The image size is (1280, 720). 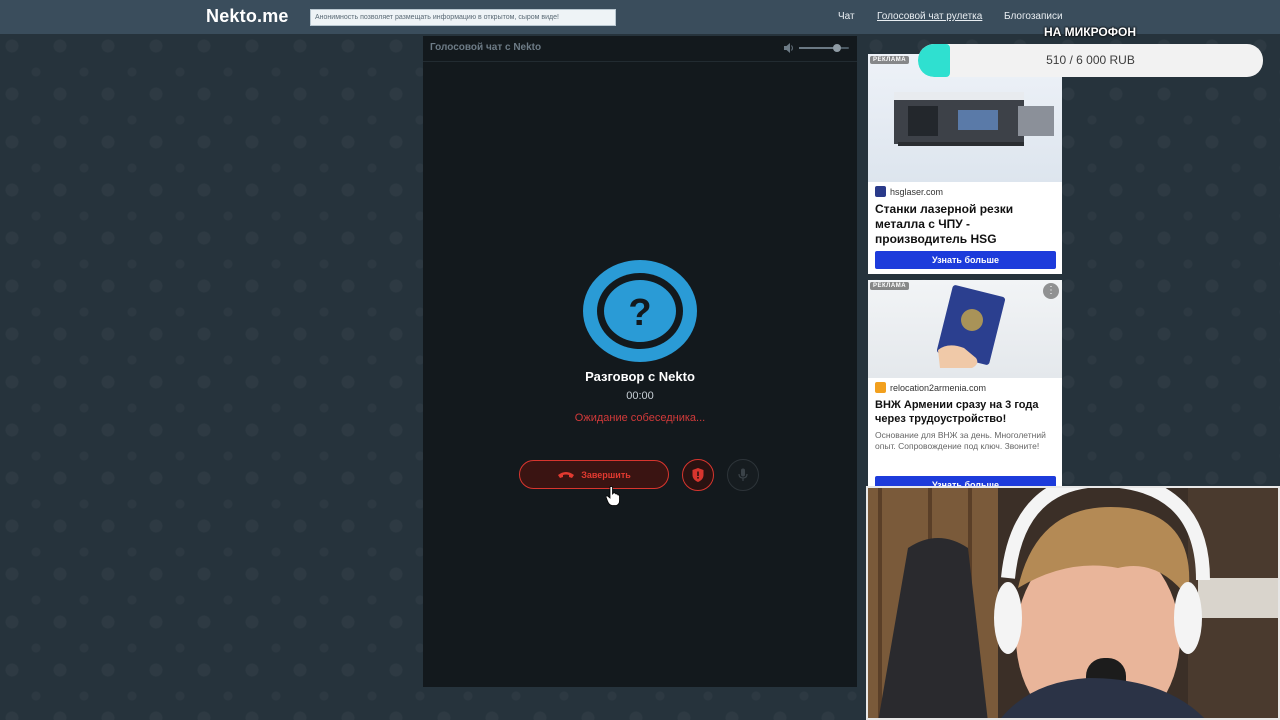 What do you see at coordinates (965, 329) in the screenshot?
I see `ad-image-passport` at bounding box center [965, 329].